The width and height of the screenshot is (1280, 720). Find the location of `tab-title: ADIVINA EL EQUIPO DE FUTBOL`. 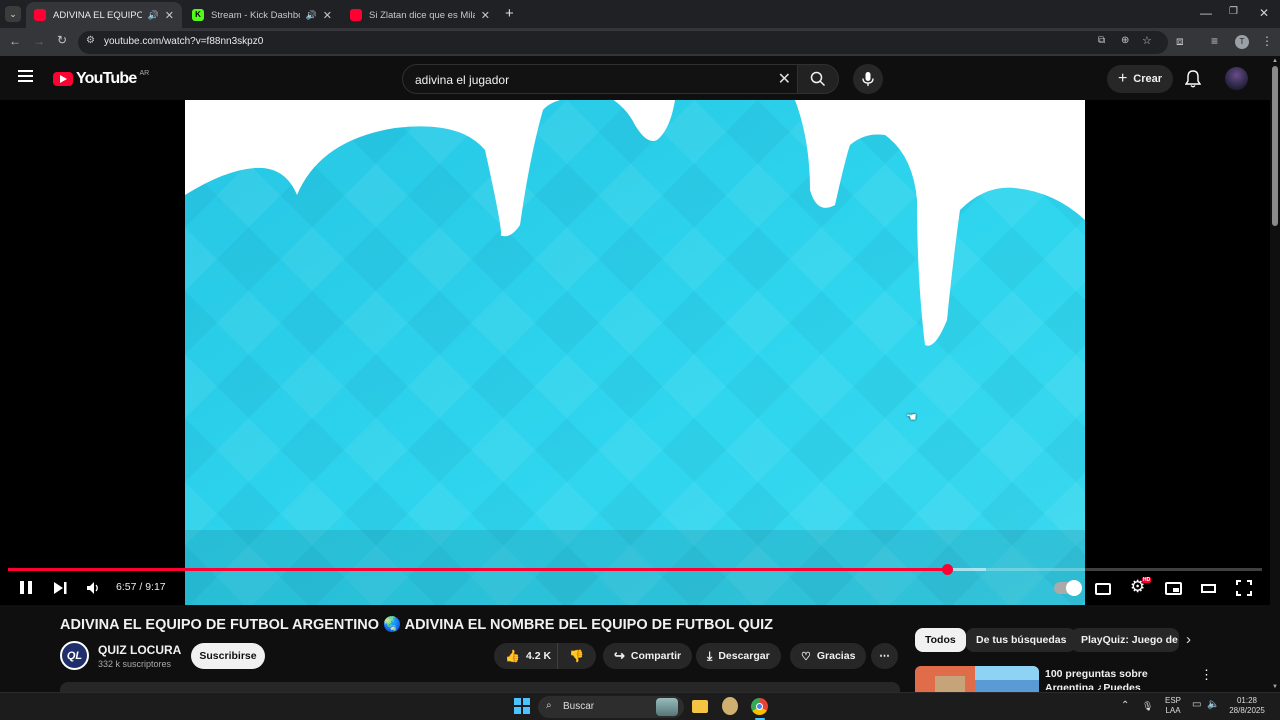

tab-title: ADIVINA EL EQUIPO DE FUTBOL is located at coordinates (97, 15).